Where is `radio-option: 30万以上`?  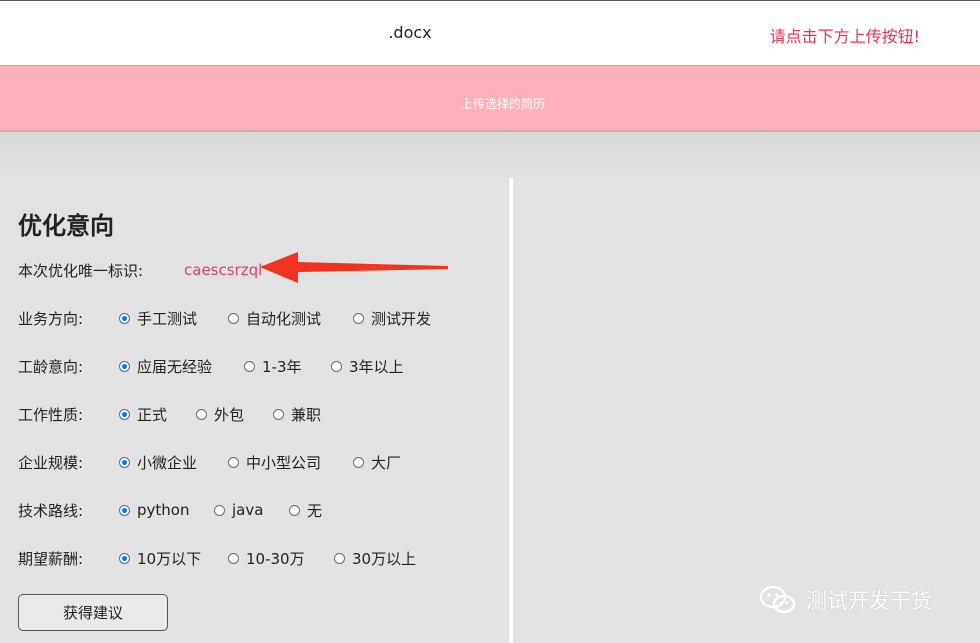 radio-option: 30万以上 is located at coordinates (375, 558).